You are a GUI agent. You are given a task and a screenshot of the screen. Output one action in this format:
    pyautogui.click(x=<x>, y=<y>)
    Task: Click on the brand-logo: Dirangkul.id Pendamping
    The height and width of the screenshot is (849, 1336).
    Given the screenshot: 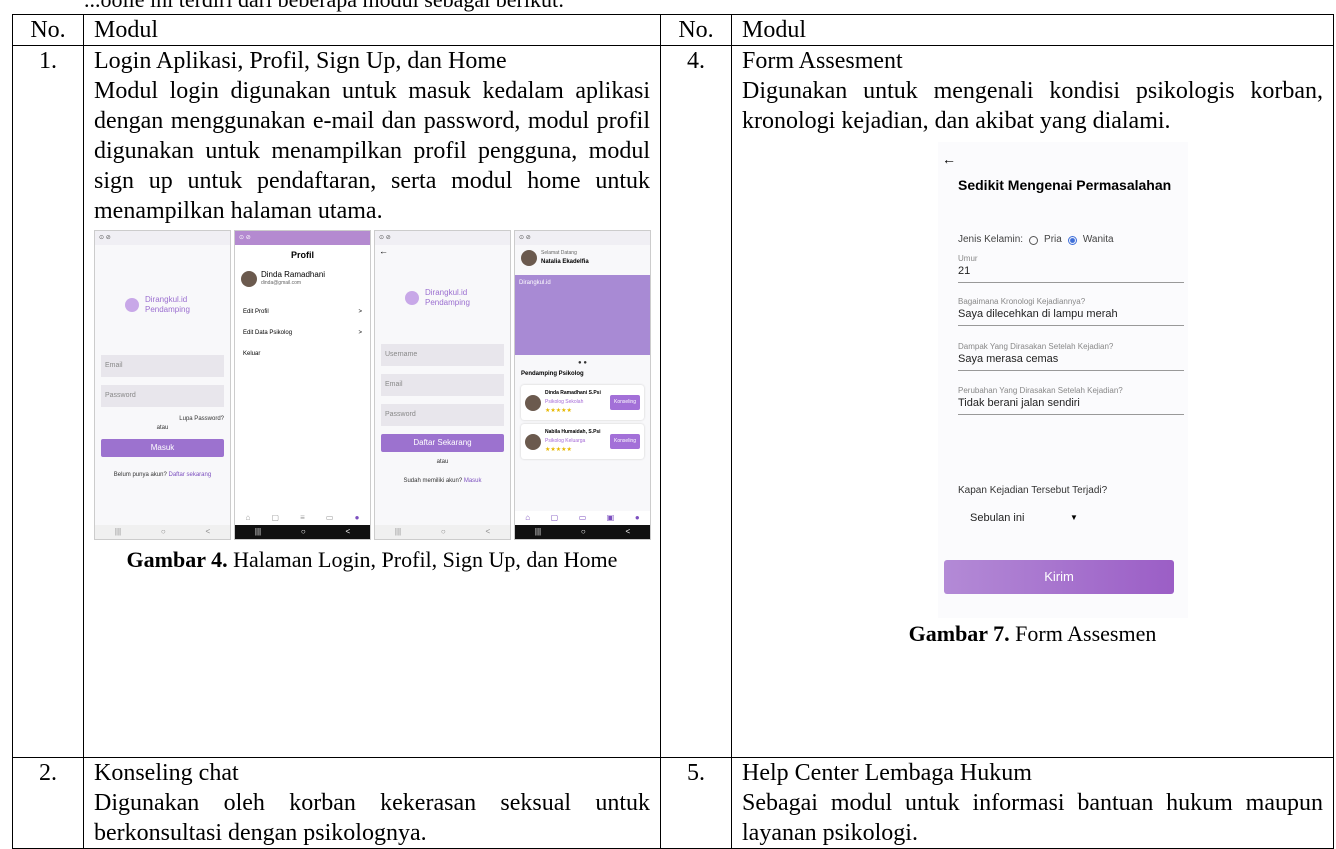 What is the action you would take?
    pyautogui.click(x=162, y=305)
    